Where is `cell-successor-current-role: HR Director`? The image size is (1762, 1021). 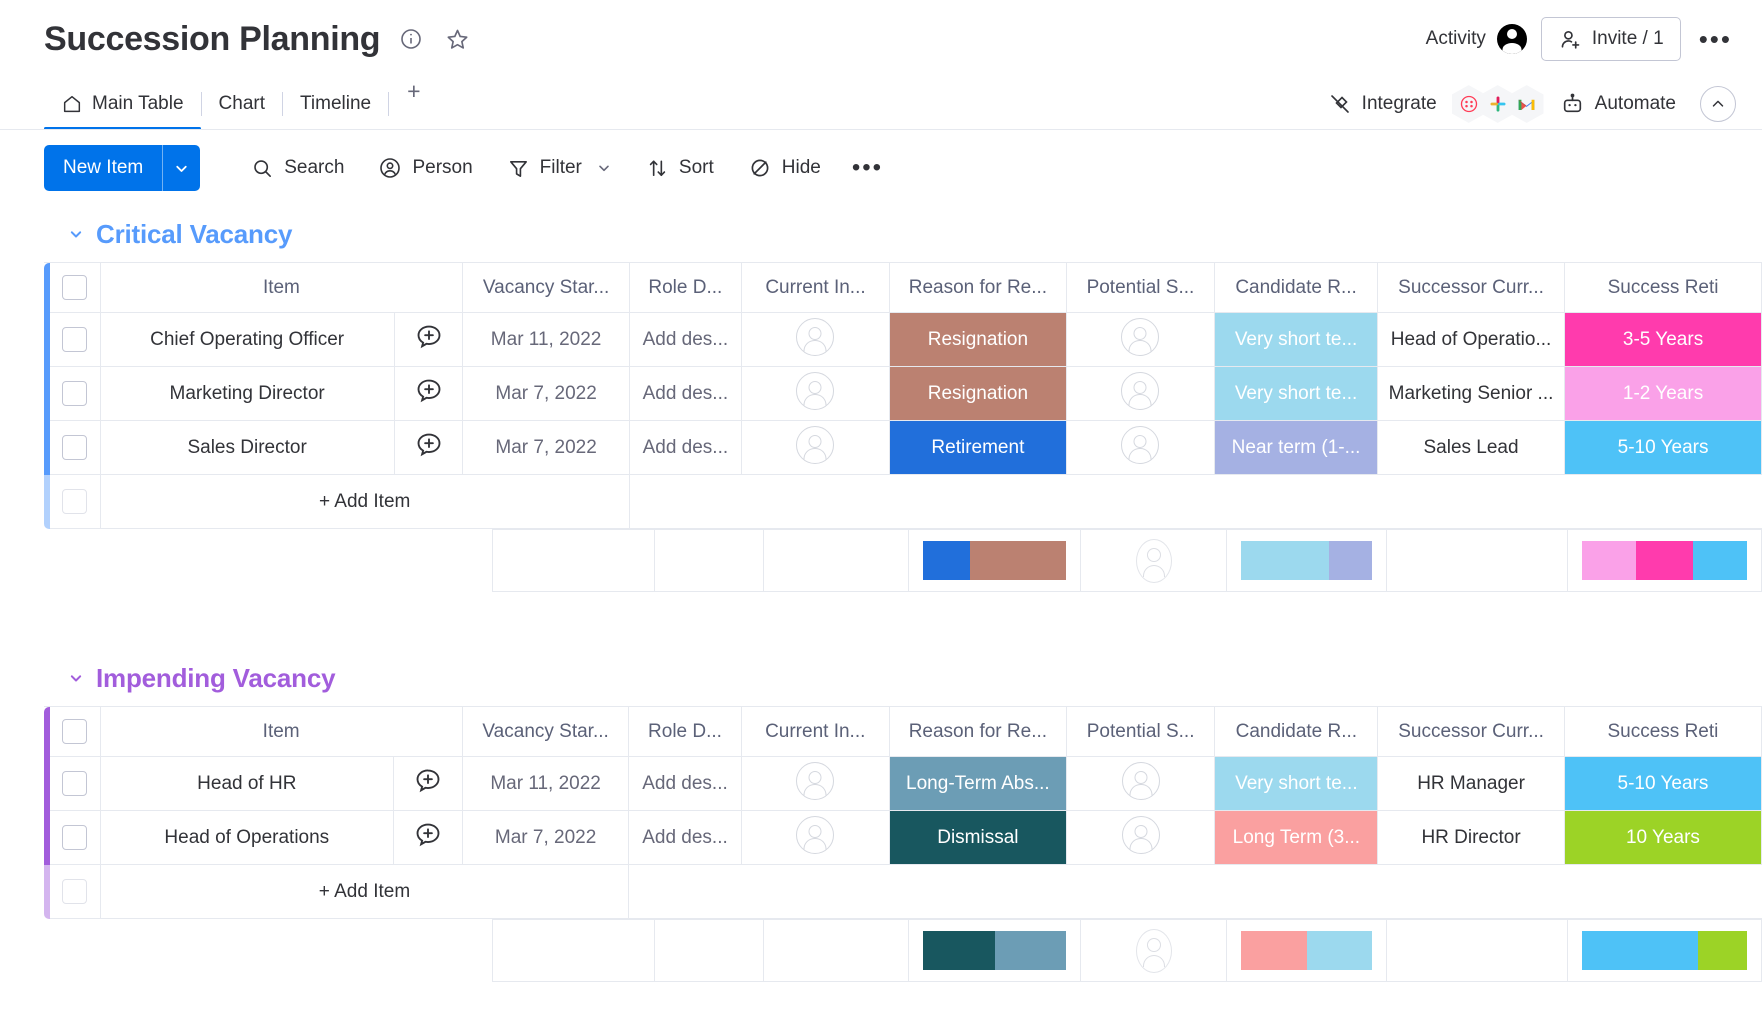
cell-successor-current-role: HR Director is located at coordinates (1471, 837).